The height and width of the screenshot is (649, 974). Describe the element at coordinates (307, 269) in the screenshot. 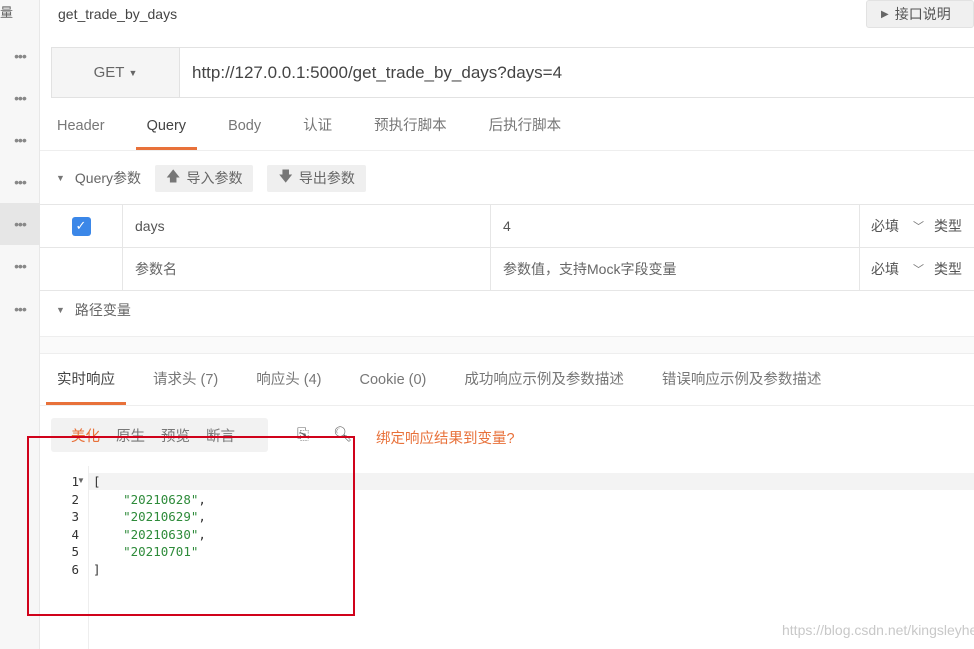

I see `param-name-placeholder: 参数名` at that location.